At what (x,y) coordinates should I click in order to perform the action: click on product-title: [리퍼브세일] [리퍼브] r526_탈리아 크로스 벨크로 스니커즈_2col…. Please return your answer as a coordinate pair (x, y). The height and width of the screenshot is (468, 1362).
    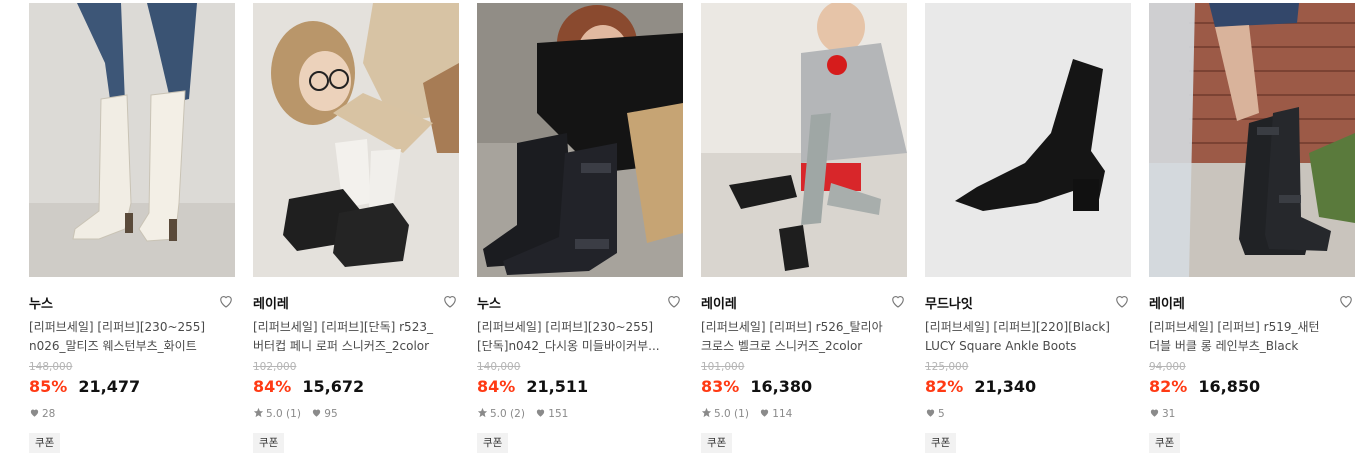
    Looking at the image, I should click on (804, 337).